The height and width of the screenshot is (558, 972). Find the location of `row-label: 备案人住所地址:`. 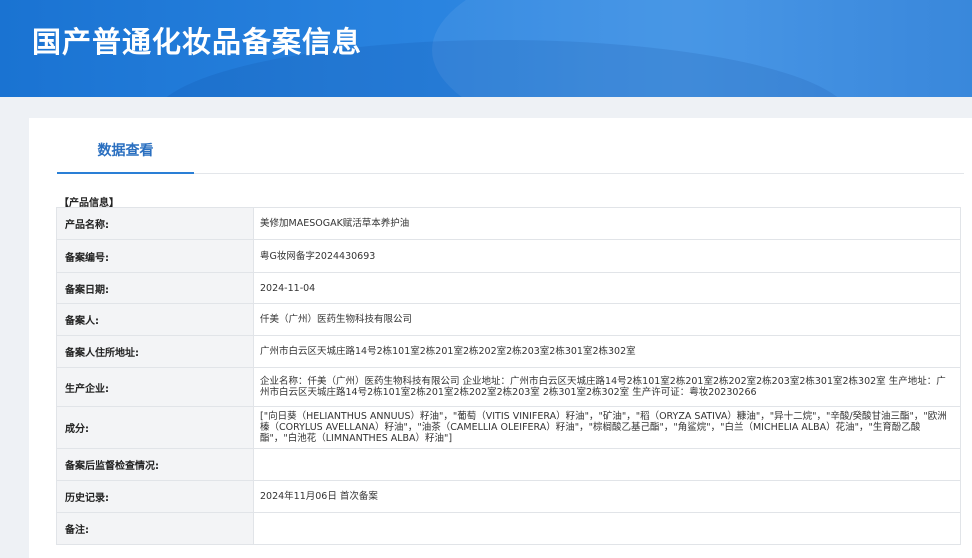

row-label: 备案人住所地址: is located at coordinates (155, 351).